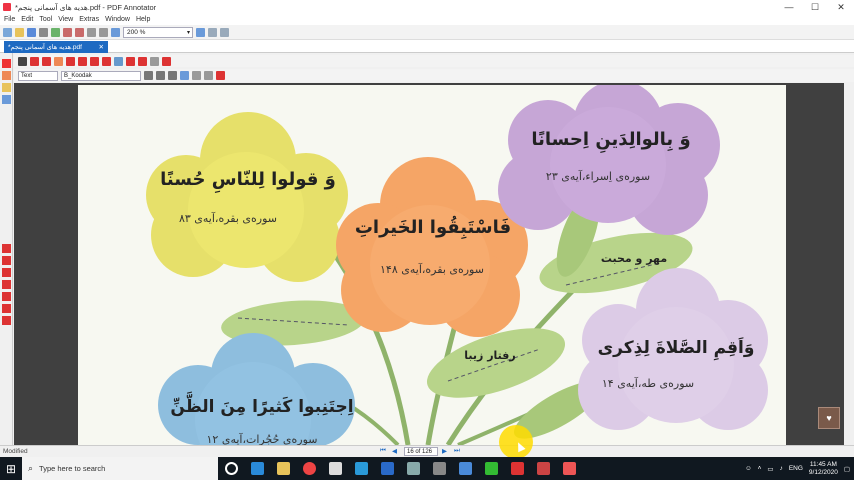 The height and width of the screenshot is (480, 854). Describe the element at coordinates (43, 32) in the screenshot. I see `print-icon` at that location.